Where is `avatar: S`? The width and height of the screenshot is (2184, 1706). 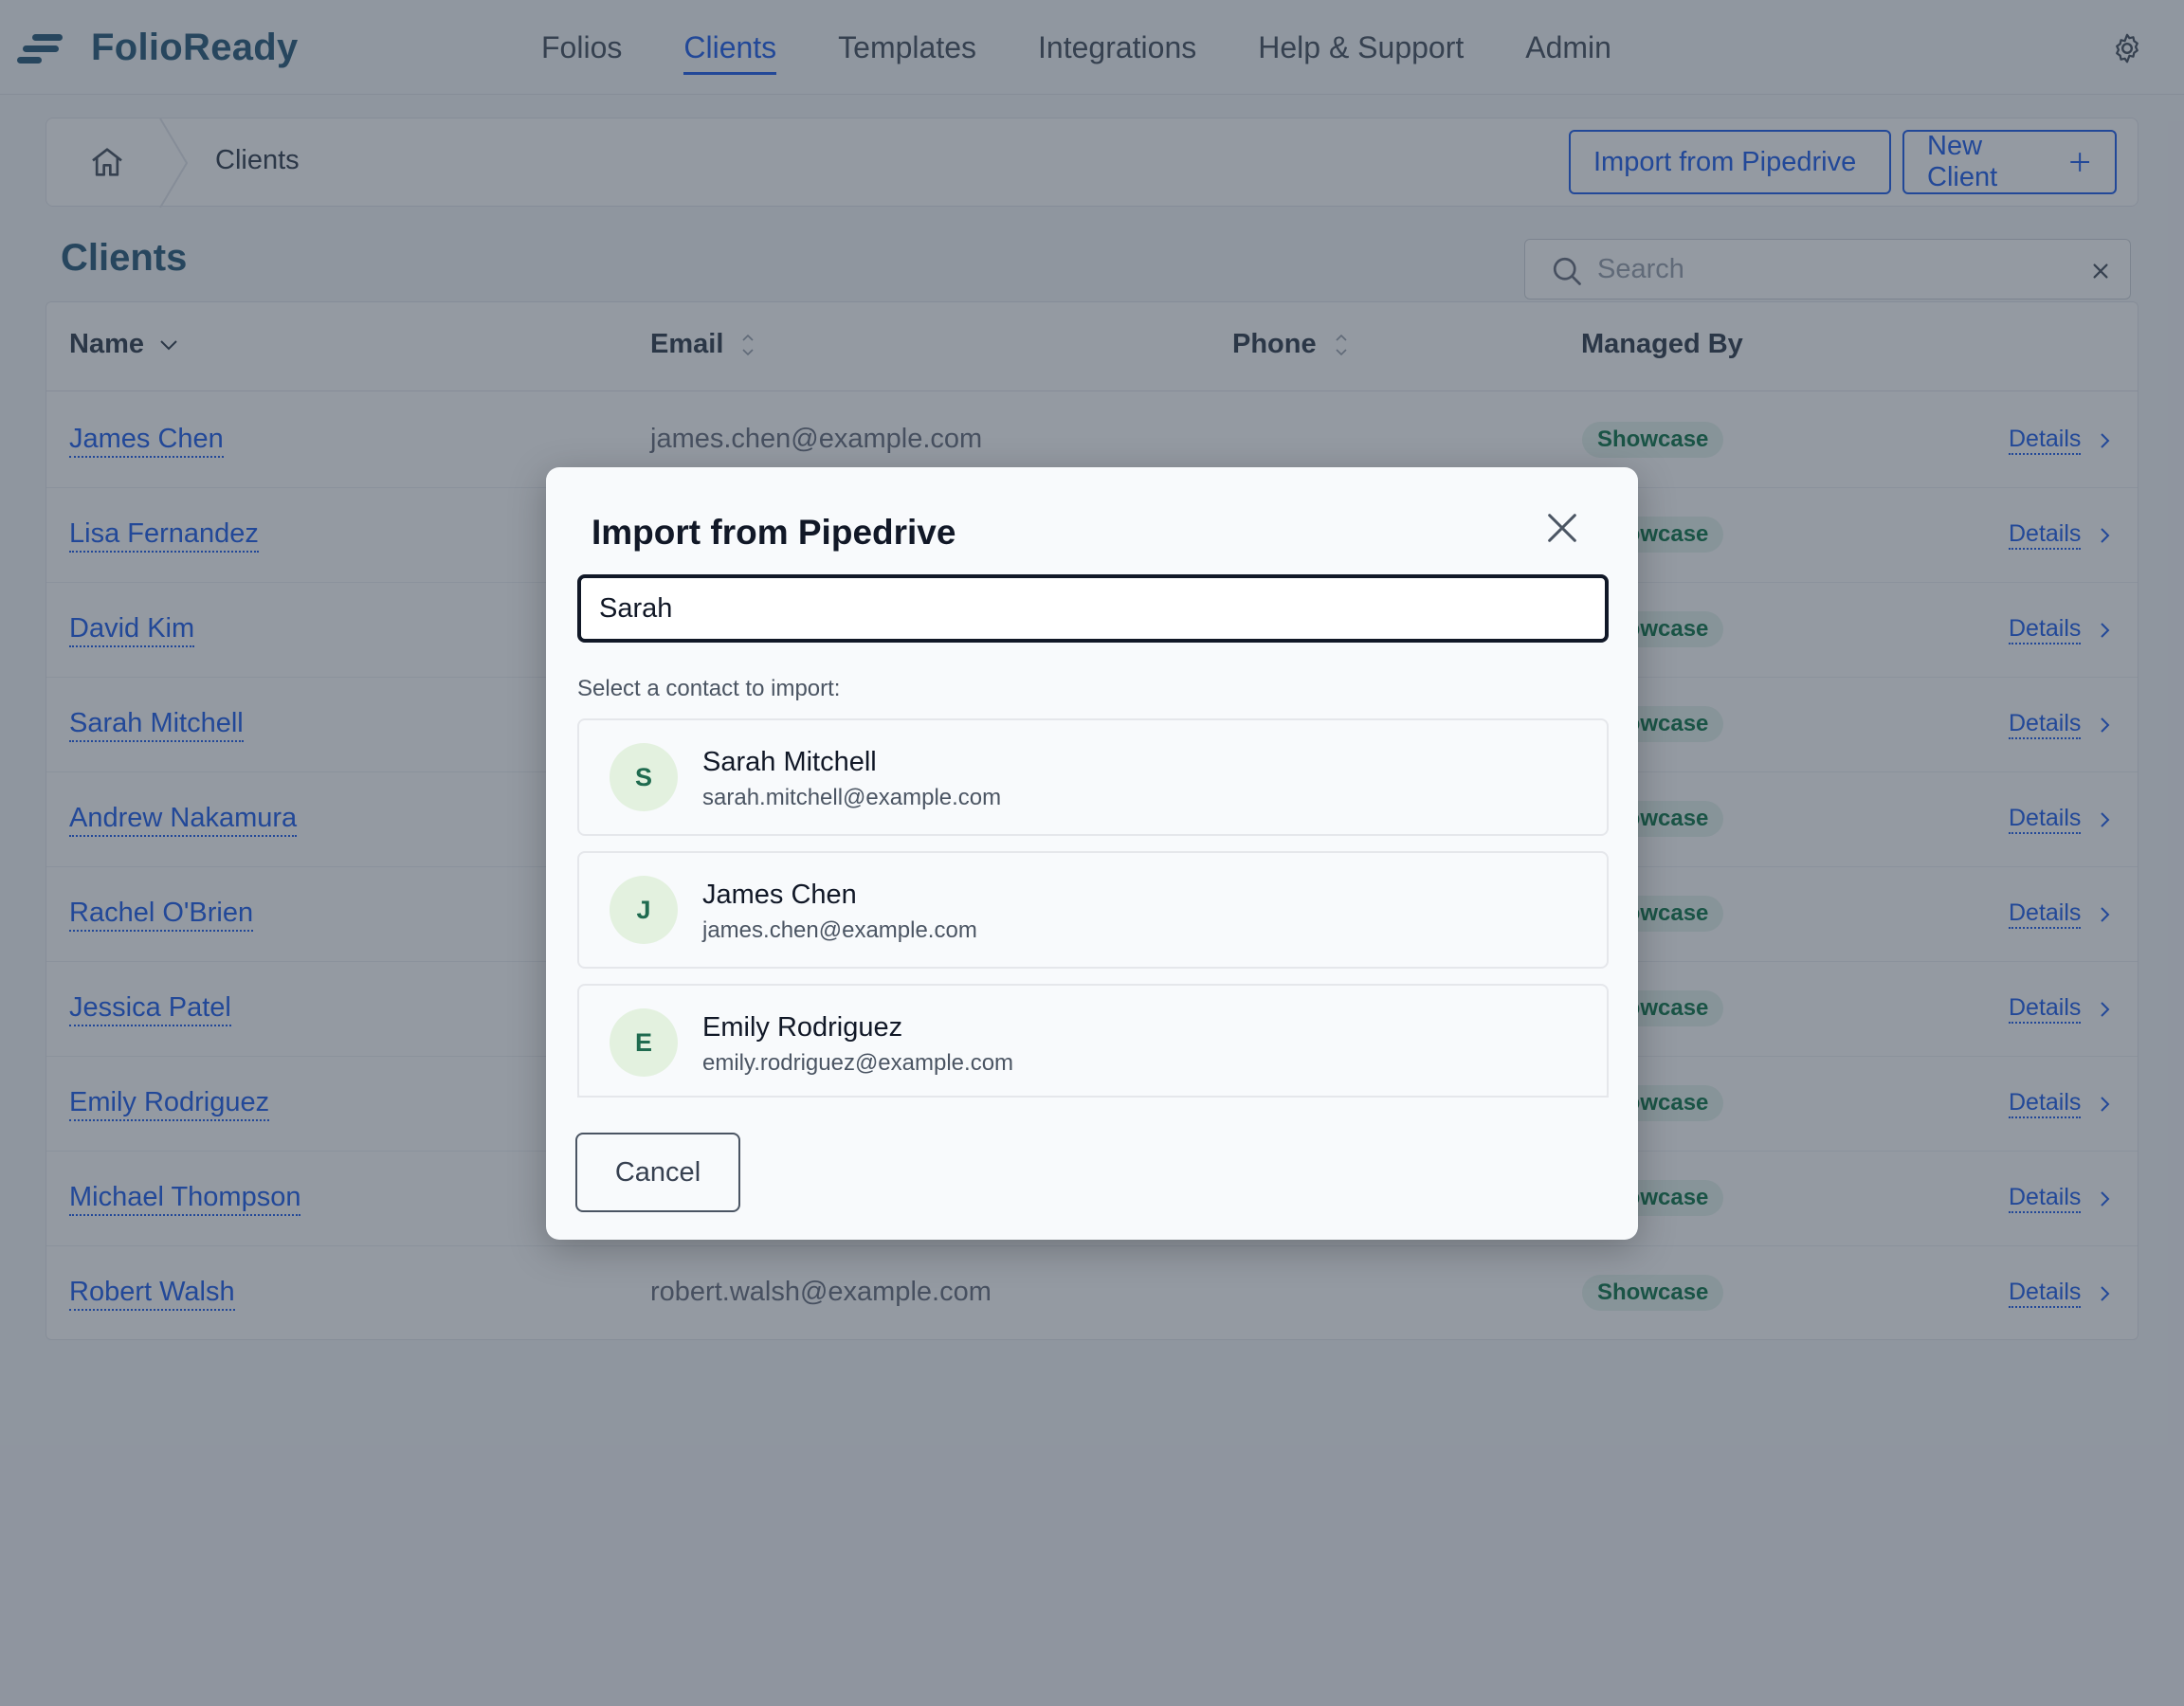
avatar: S is located at coordinates (644, 777).